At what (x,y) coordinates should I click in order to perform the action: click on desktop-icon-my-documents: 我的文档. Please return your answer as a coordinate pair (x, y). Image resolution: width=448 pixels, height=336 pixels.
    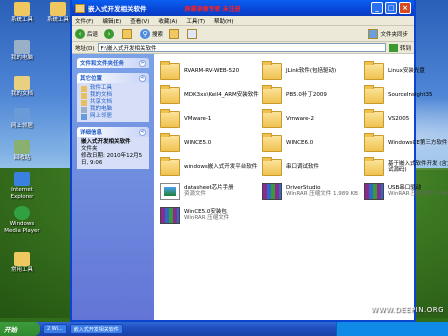
    Looking at the image, I should click on (22, 87).